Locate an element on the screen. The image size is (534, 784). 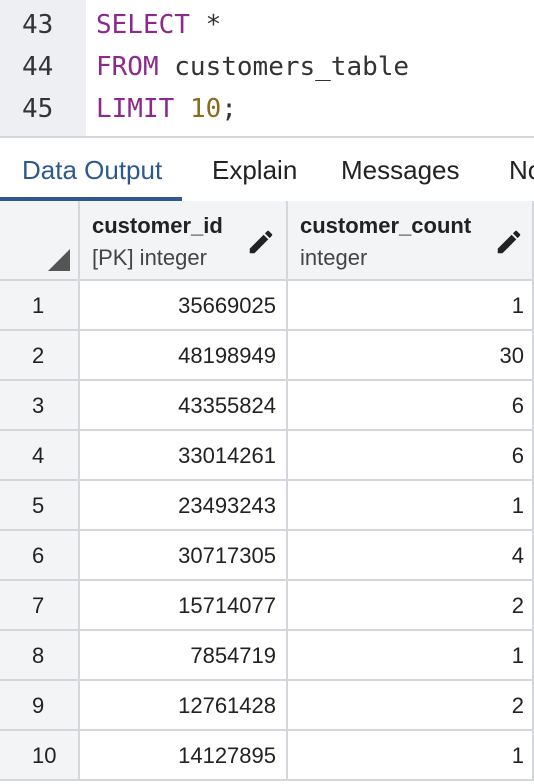
line-number: 44 is located at coordinates (38, 67).